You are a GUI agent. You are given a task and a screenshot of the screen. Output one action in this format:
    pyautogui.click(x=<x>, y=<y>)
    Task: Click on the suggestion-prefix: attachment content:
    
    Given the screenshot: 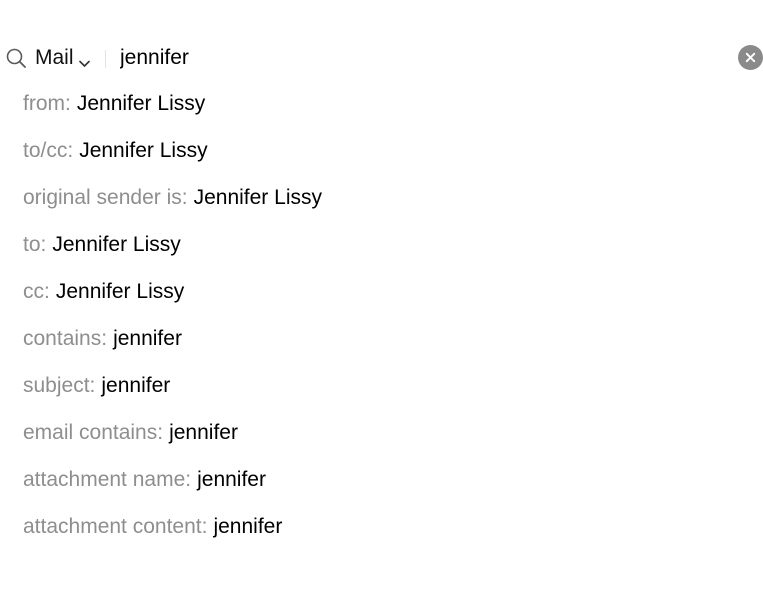 What is the action you would take?
    pyautogui.click(x=115, y=526)
    